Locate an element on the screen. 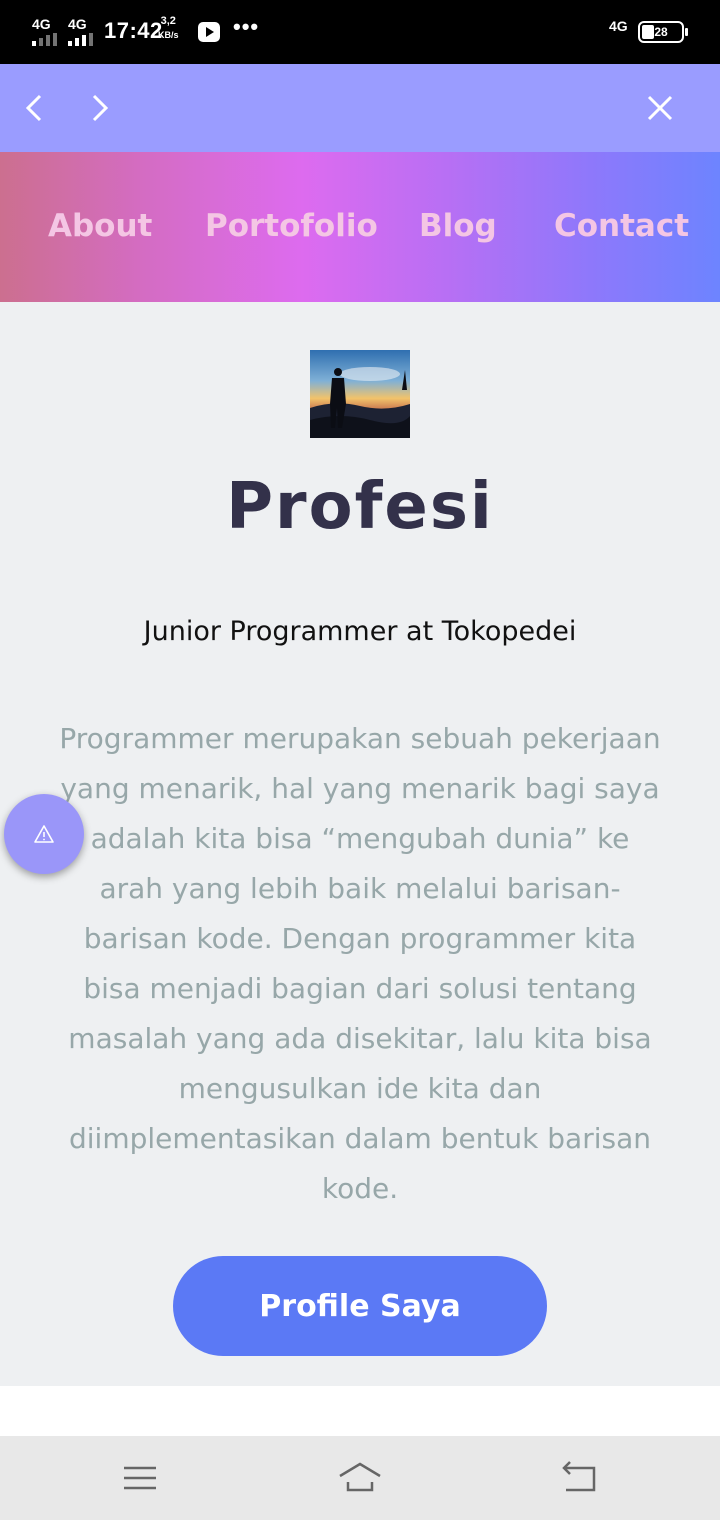 This screenshot has width=720, height=1520. status-bar: 4G 4G 17:42 3,2 KB/s ••• 4G 28 is located at coordinates (360, 32).